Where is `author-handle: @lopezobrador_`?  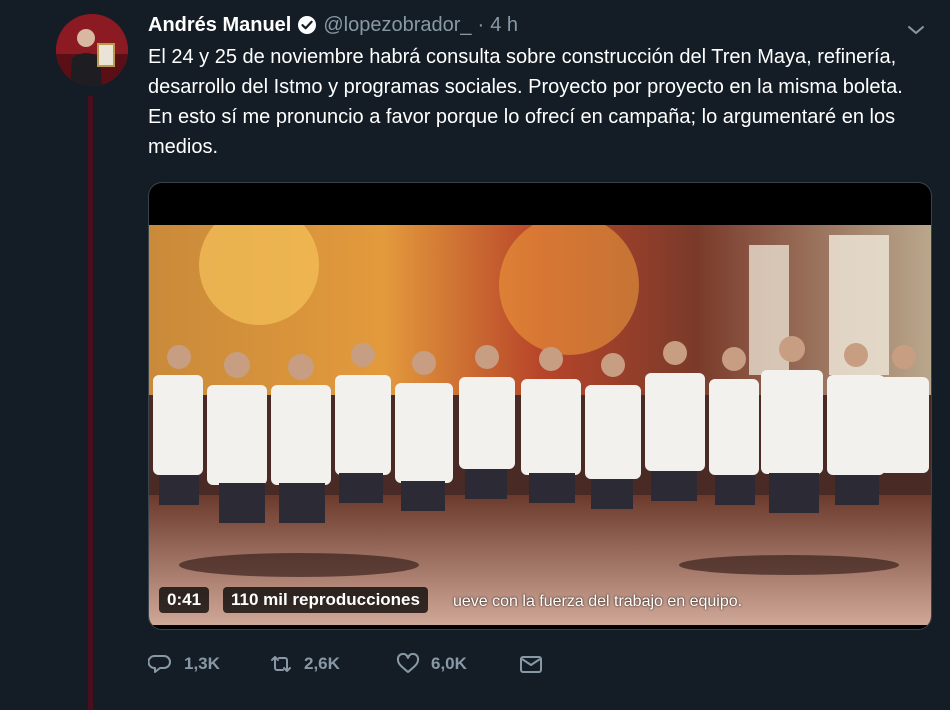
author-handle: @lopezobrador_ is located at coordinates (397, 25).